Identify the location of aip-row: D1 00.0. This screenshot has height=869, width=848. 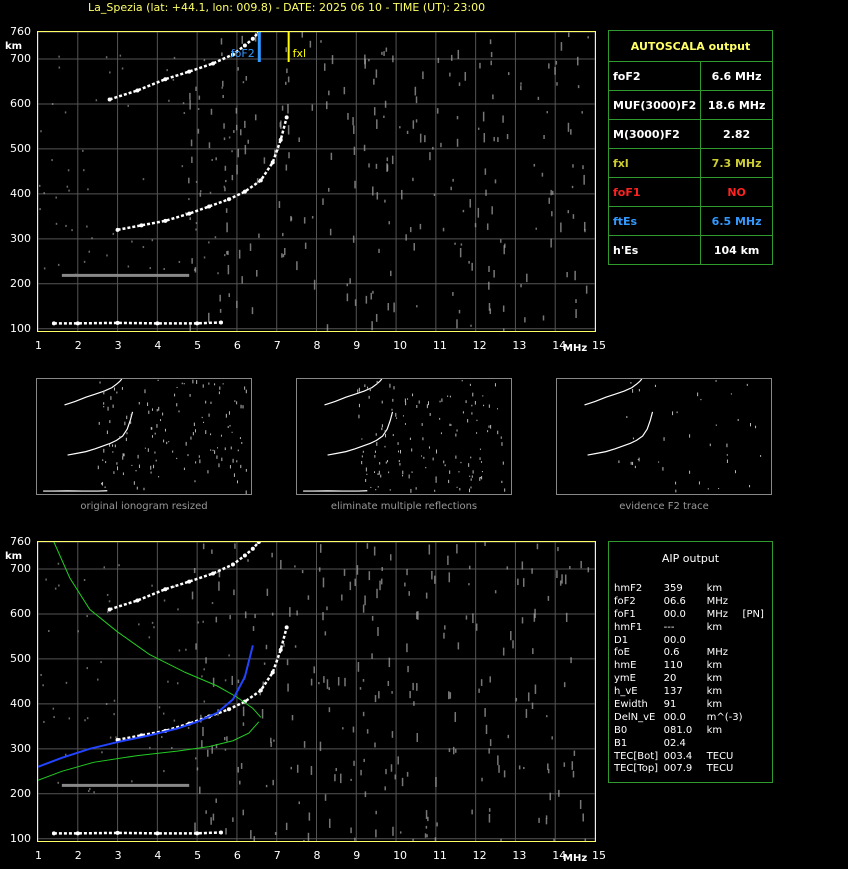
(693, 640).